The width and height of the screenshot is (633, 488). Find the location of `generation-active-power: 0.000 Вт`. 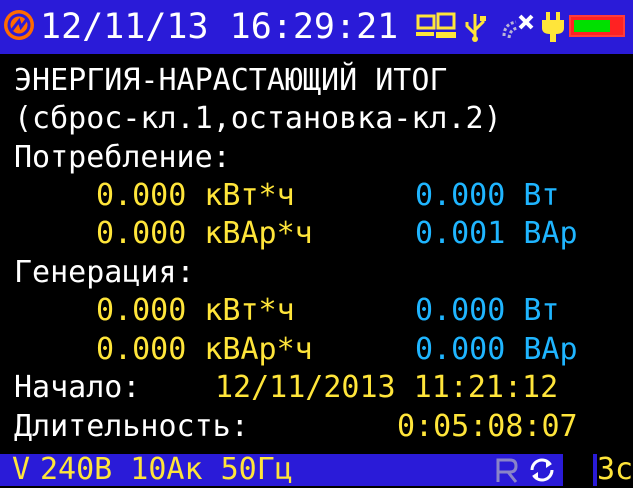

generation-active-power: 0.000 Вт is located at coordinates (487, 310).